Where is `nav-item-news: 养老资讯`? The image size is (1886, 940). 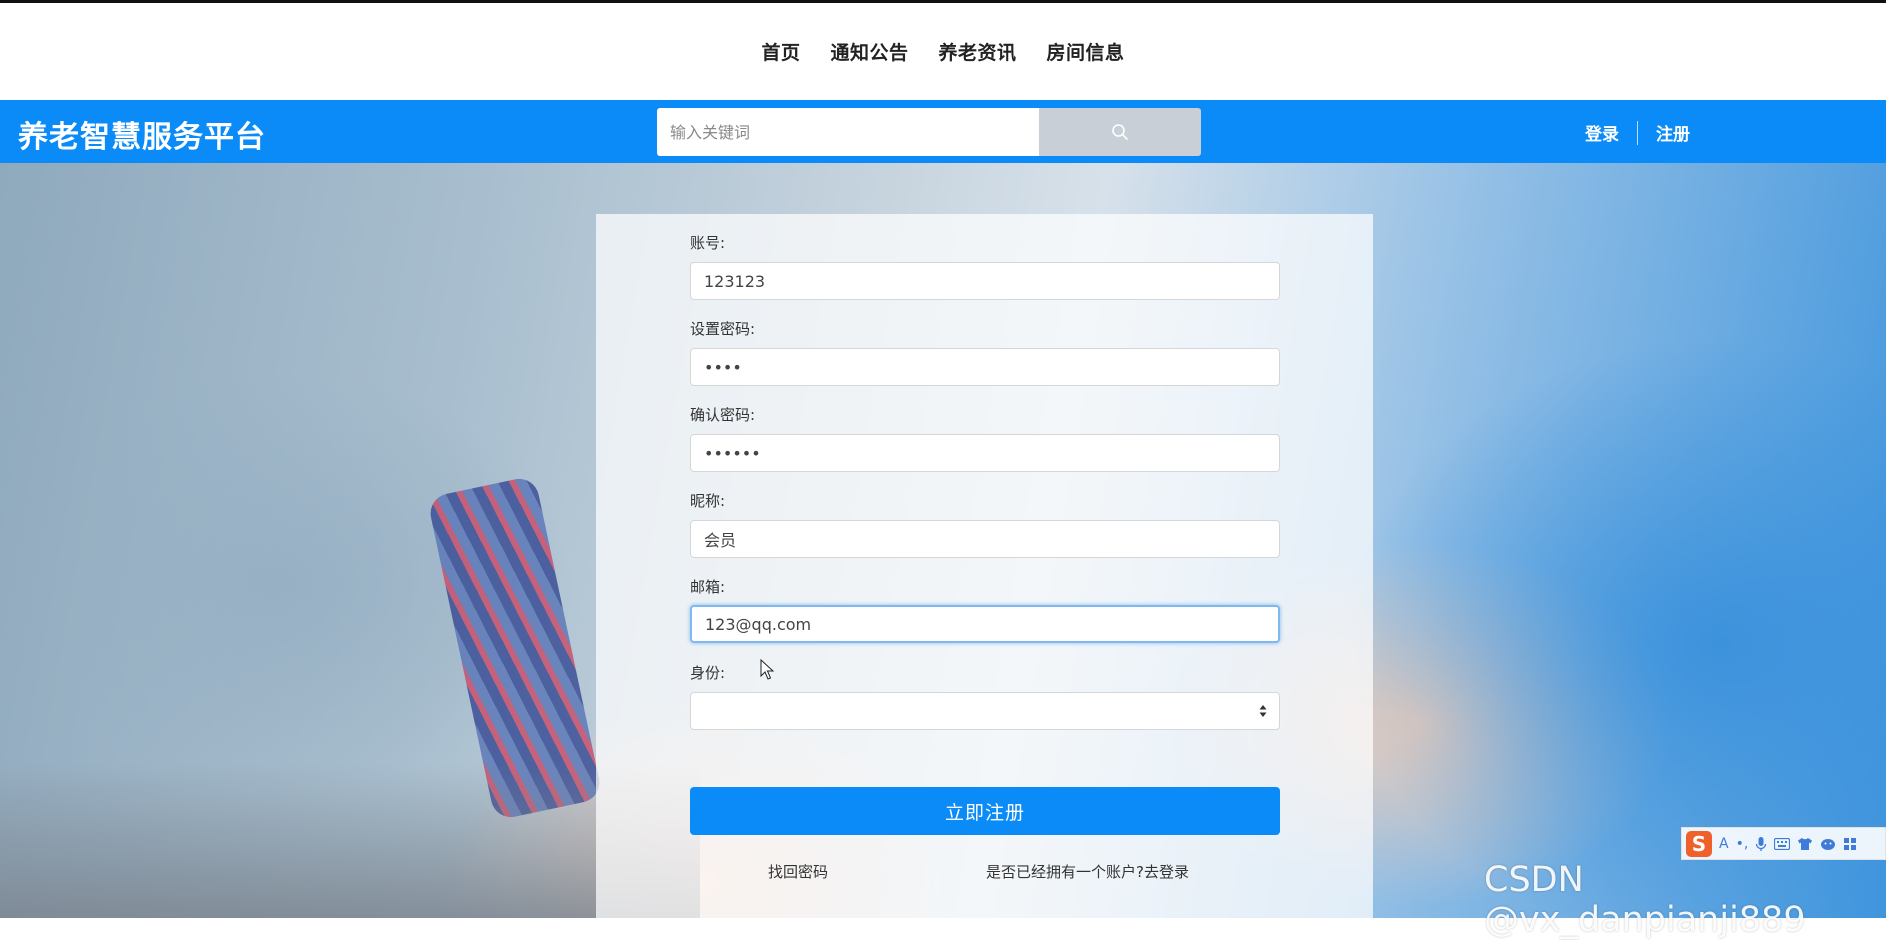 nav-item-news: 养老资讯 is located at coordinates (978, 51).